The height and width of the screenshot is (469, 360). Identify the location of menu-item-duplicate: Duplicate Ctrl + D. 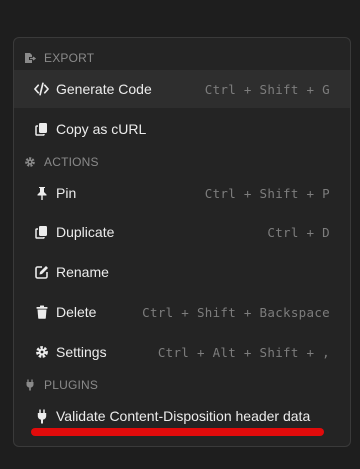
(182, 232).